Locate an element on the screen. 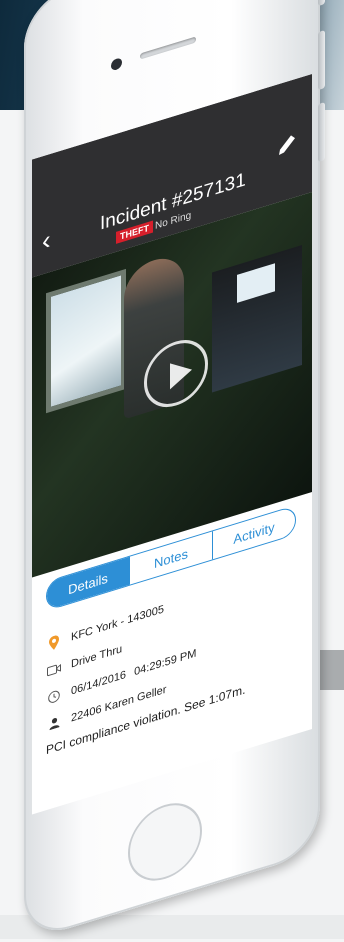 The height and width of the screenshot is (942, 344). chevron-left-icon: ‹ is located at coordinates (46, 240).